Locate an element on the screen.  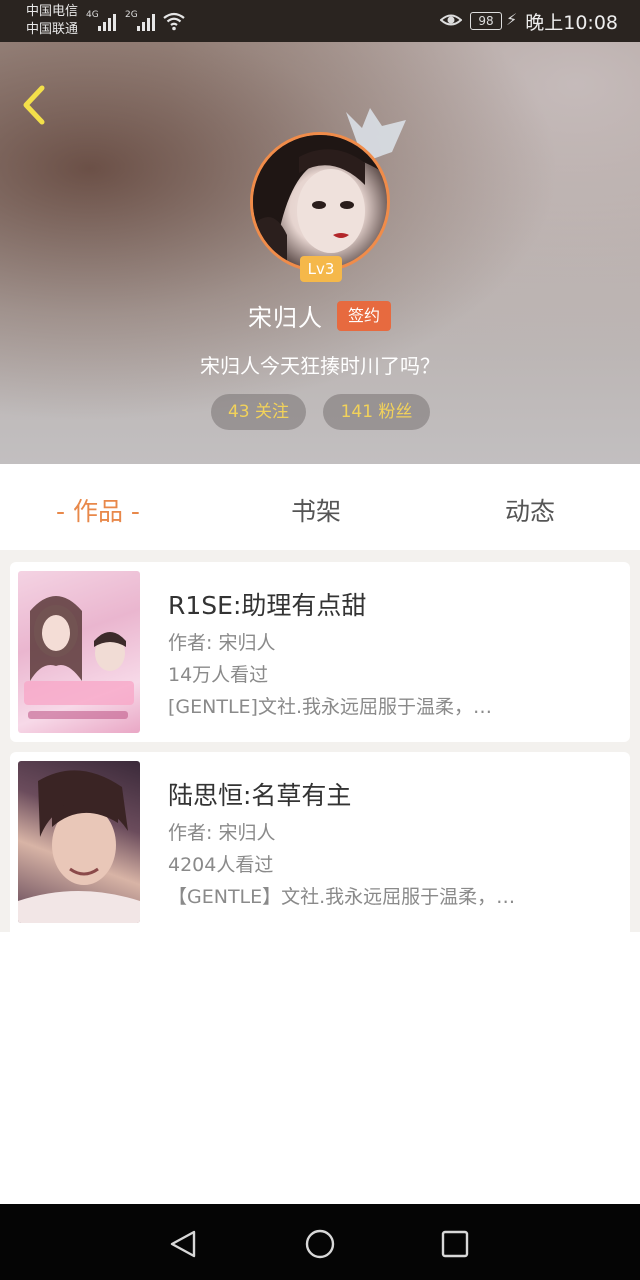
profile-name: 宋归人 is located at coordinates (285, 318).